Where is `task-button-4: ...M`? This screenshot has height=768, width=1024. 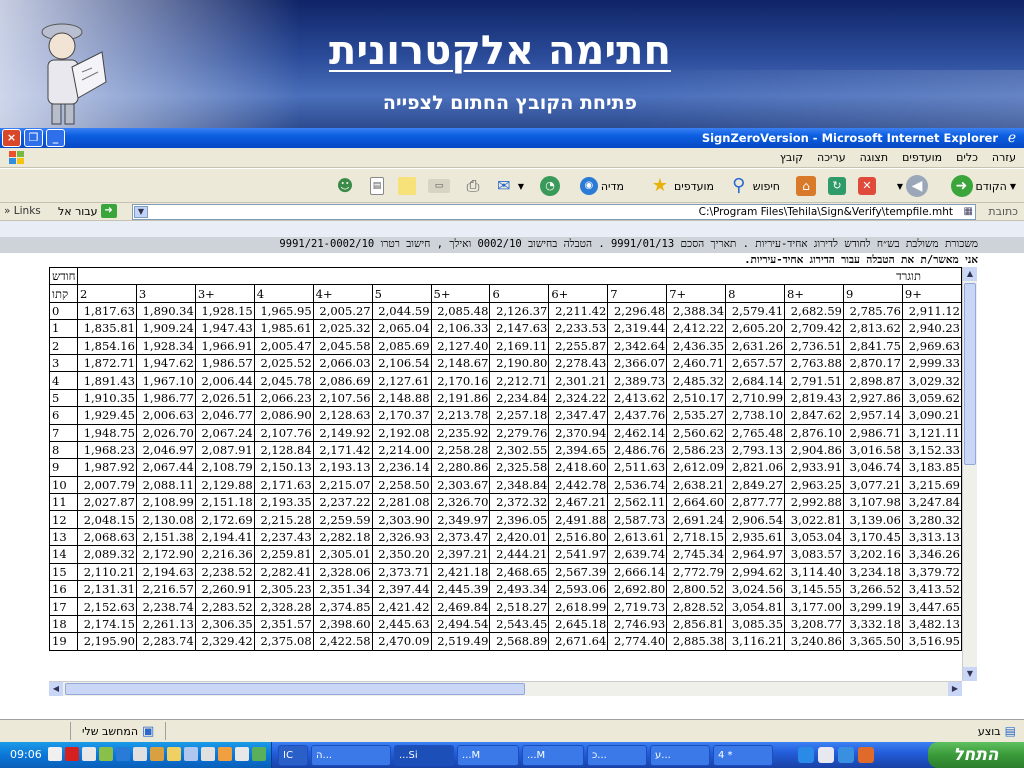
task-button-4: ...M is located at coordinates (553, 755).